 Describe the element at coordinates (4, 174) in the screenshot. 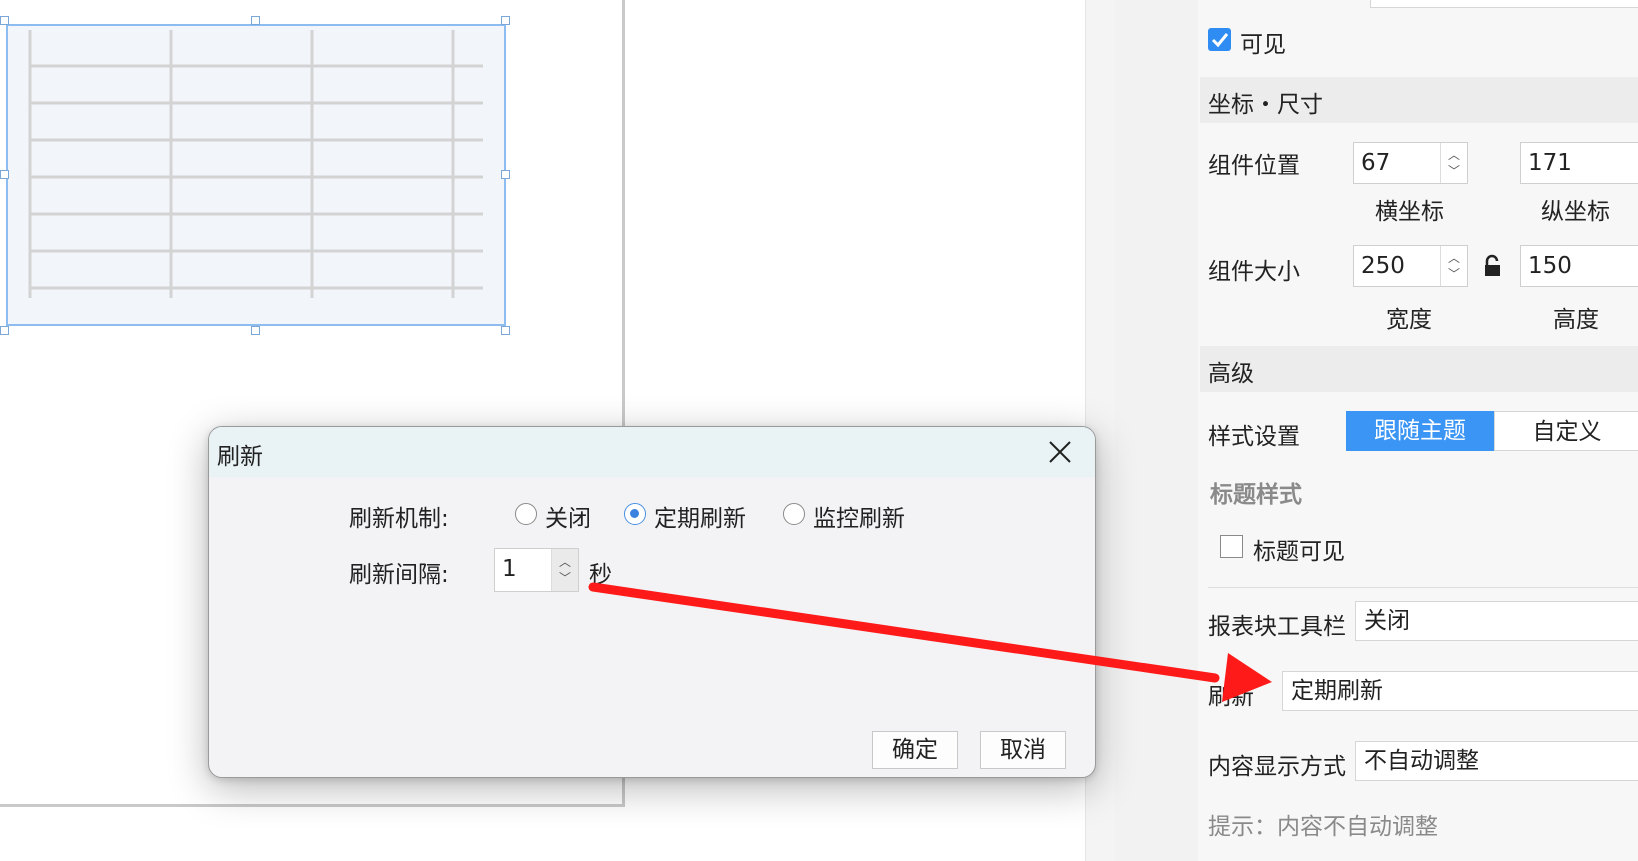

I see `resize-handle-ml` at that location.